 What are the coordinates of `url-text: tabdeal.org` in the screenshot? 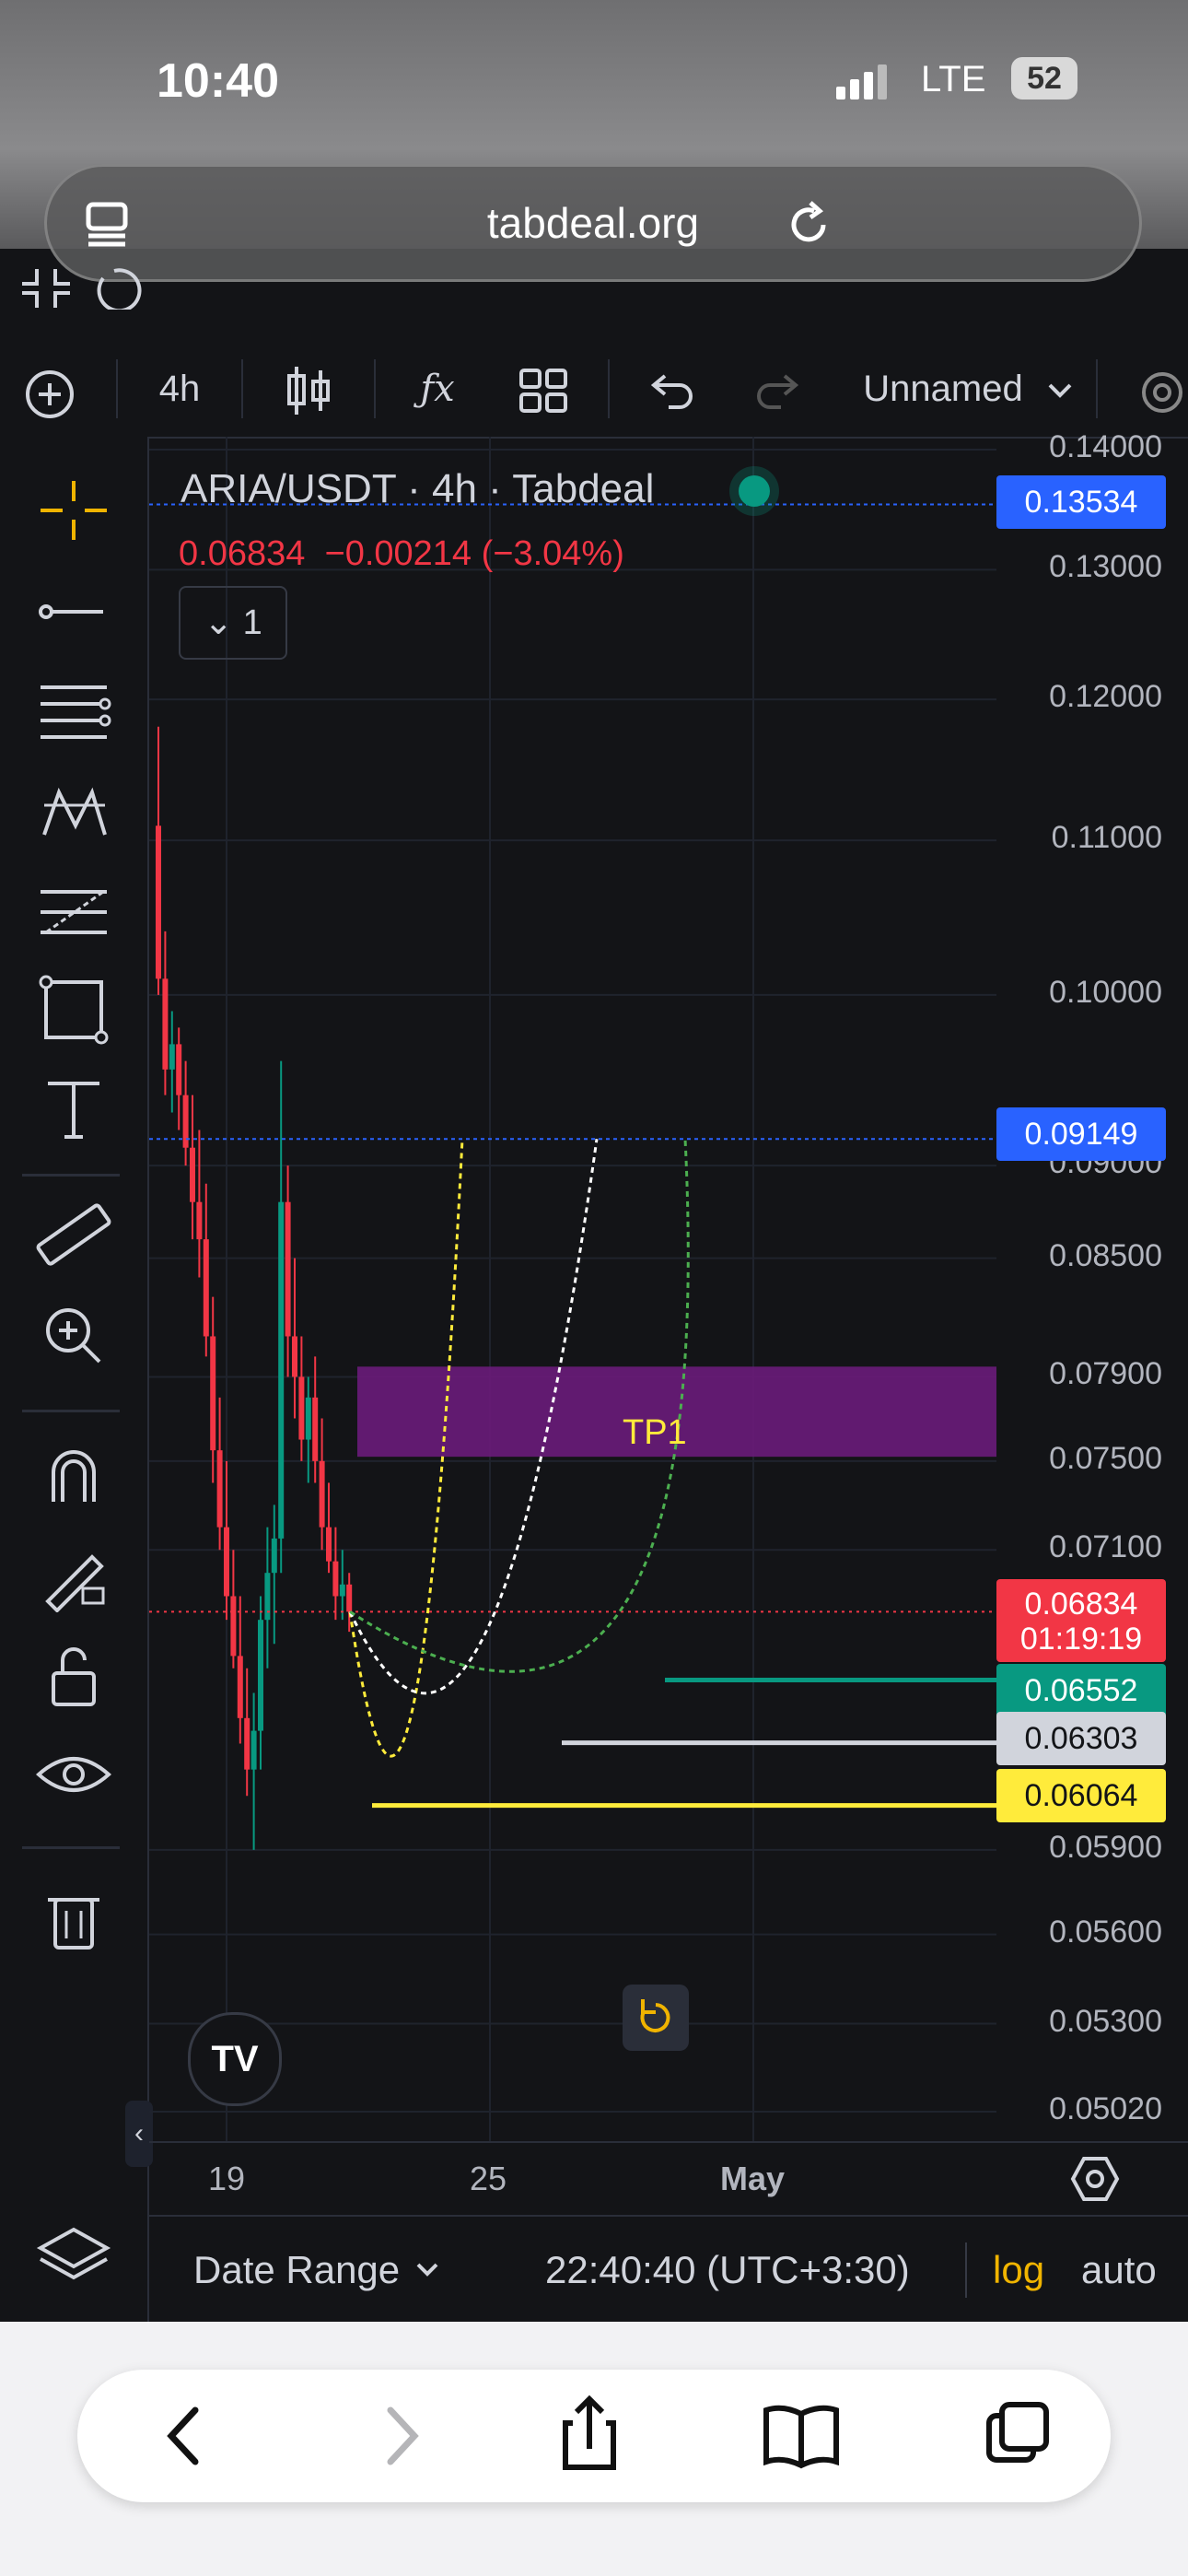 It's located at (593, 223).